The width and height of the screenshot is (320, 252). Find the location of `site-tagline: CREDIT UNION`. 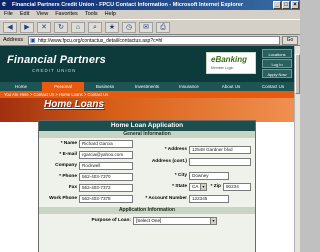

site-tagline: CREDIT UNION is located at coordinates (54, 70).